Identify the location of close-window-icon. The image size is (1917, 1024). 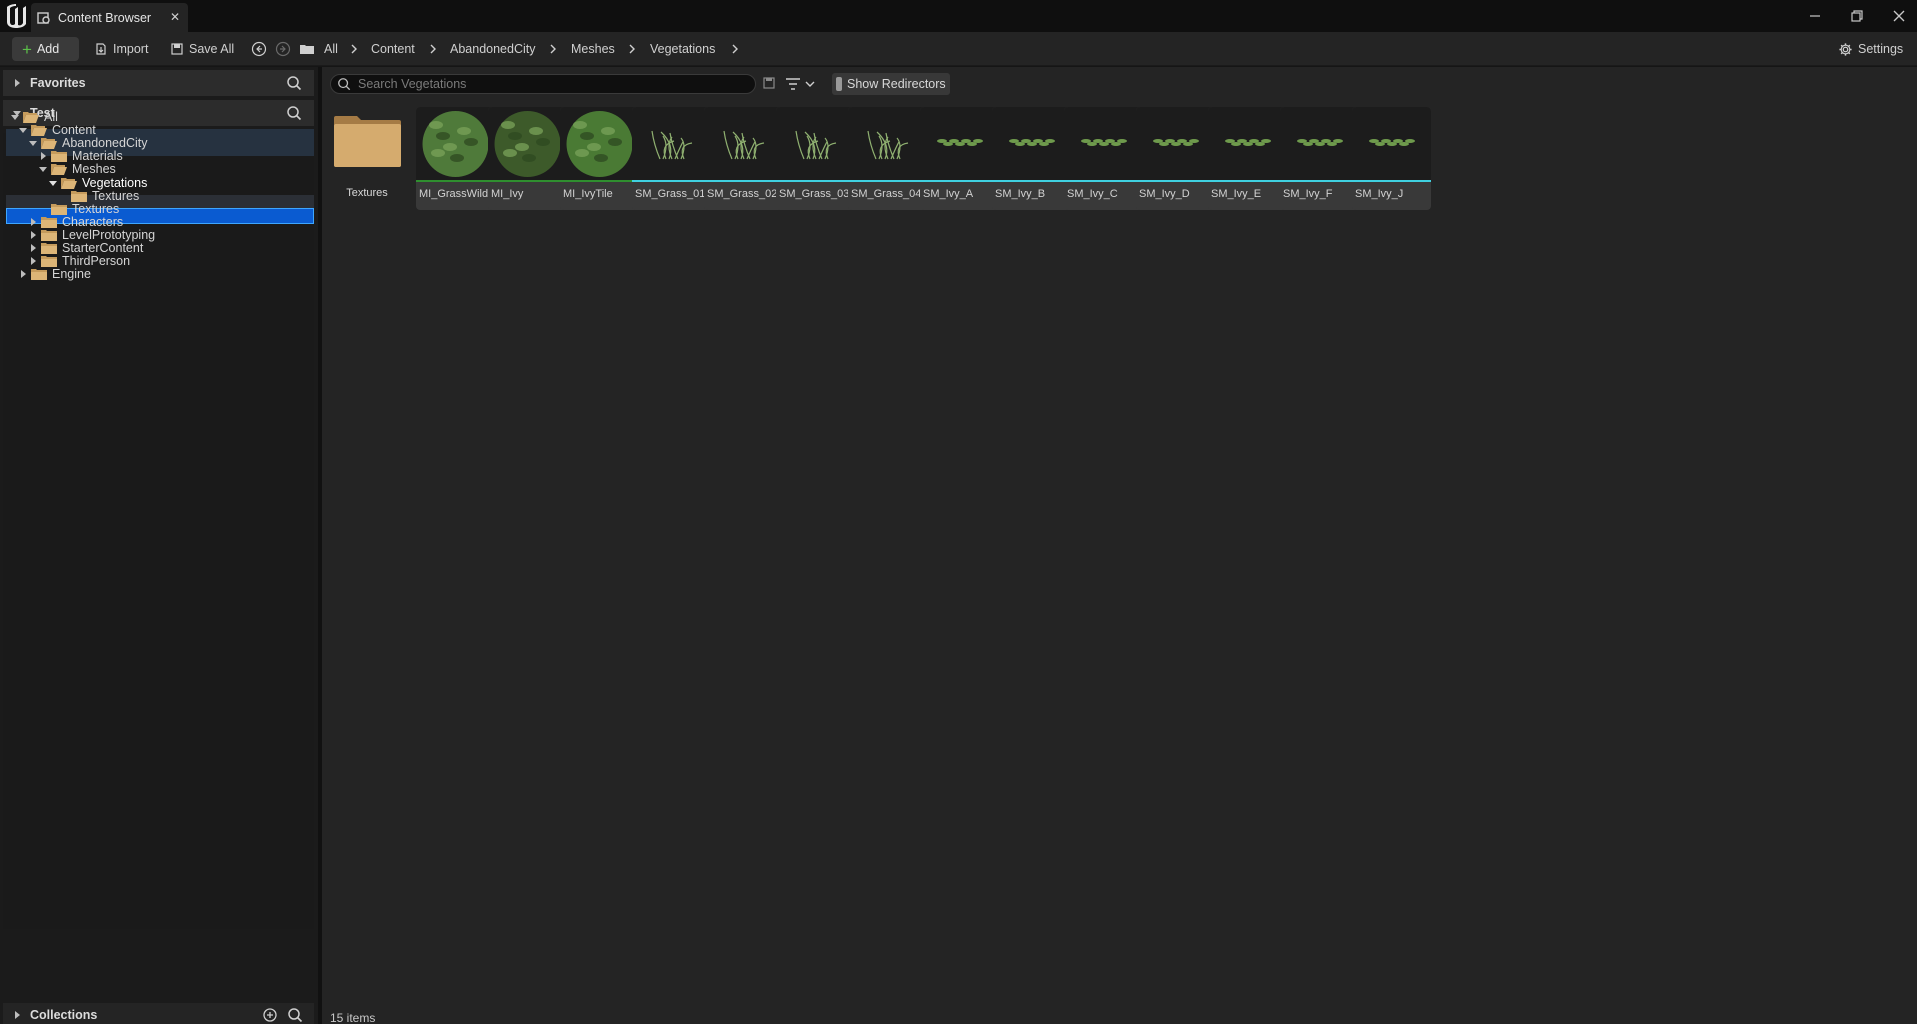
(1899, 16).